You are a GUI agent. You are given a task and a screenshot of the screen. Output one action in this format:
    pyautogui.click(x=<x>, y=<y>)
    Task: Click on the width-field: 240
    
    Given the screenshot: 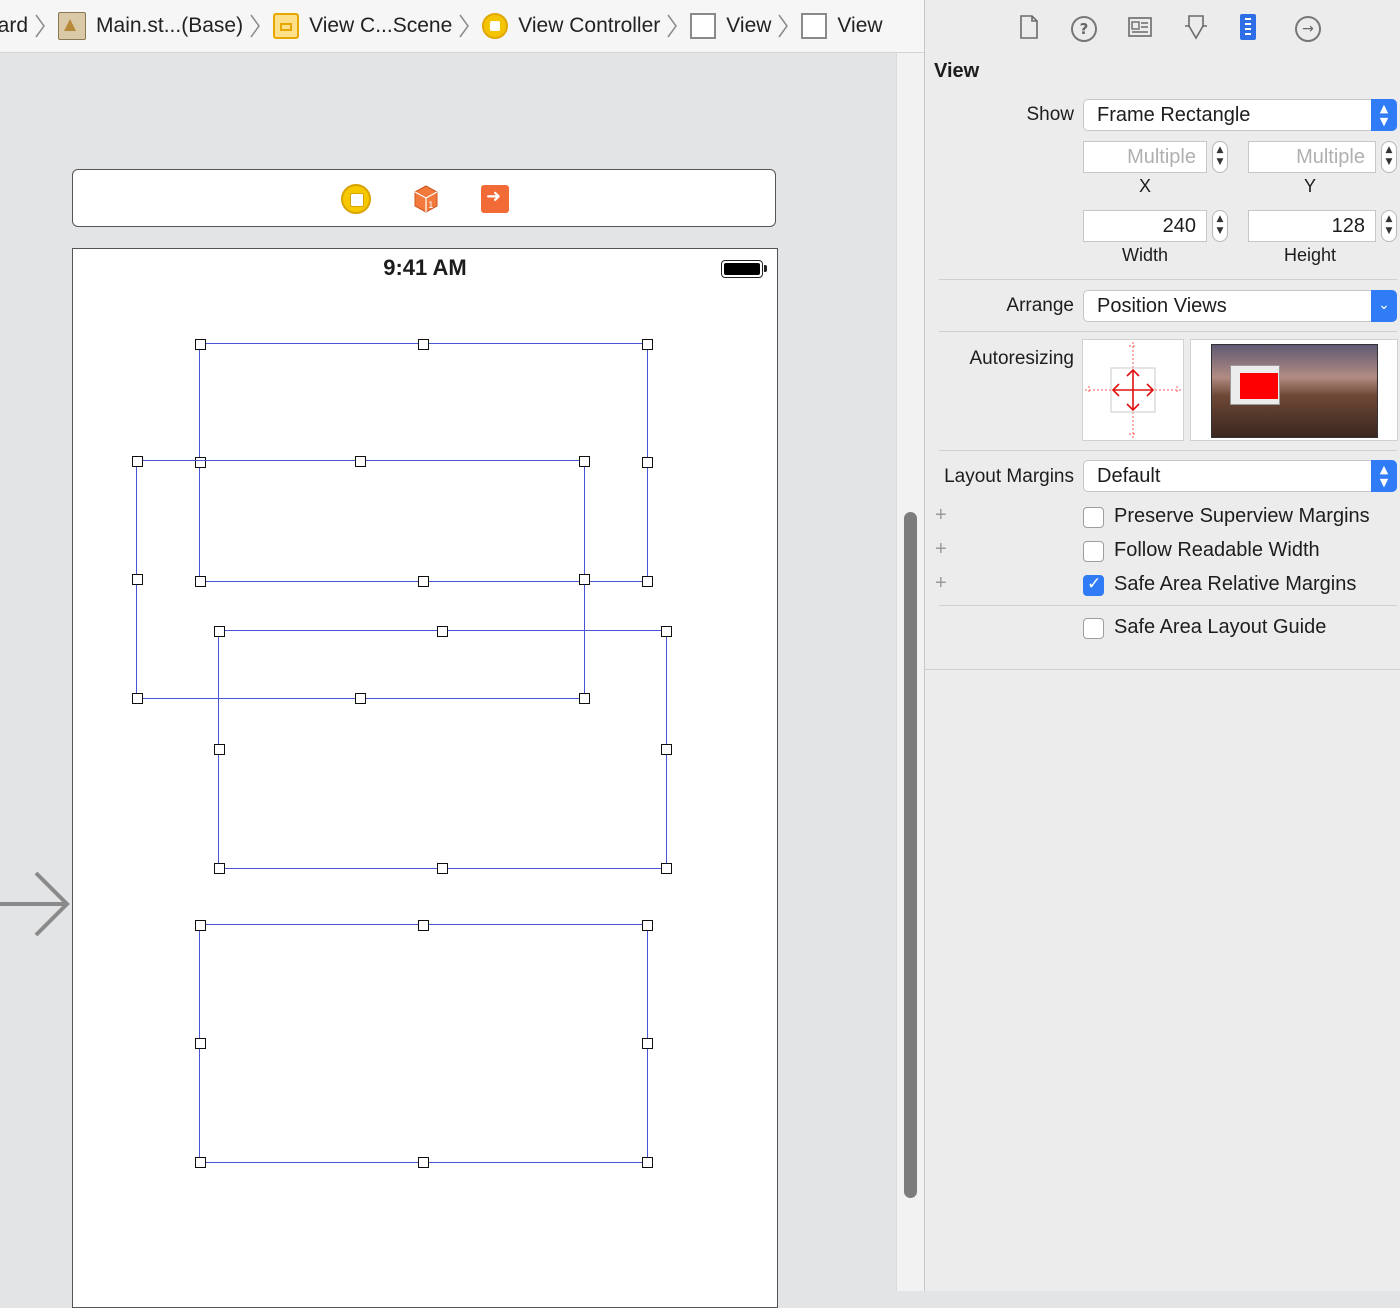 What is the action you would take?
    pyautogui.click(x=1145, y=226)
    